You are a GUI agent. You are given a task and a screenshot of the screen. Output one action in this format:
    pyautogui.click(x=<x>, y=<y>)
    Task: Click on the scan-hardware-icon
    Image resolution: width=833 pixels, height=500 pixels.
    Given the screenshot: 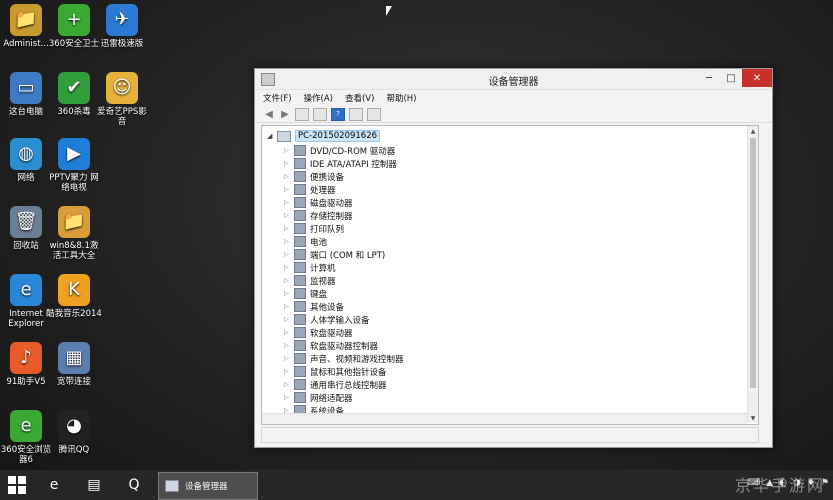 What is the action you would take?
    pyautogui.click(x=374, y=114)
    